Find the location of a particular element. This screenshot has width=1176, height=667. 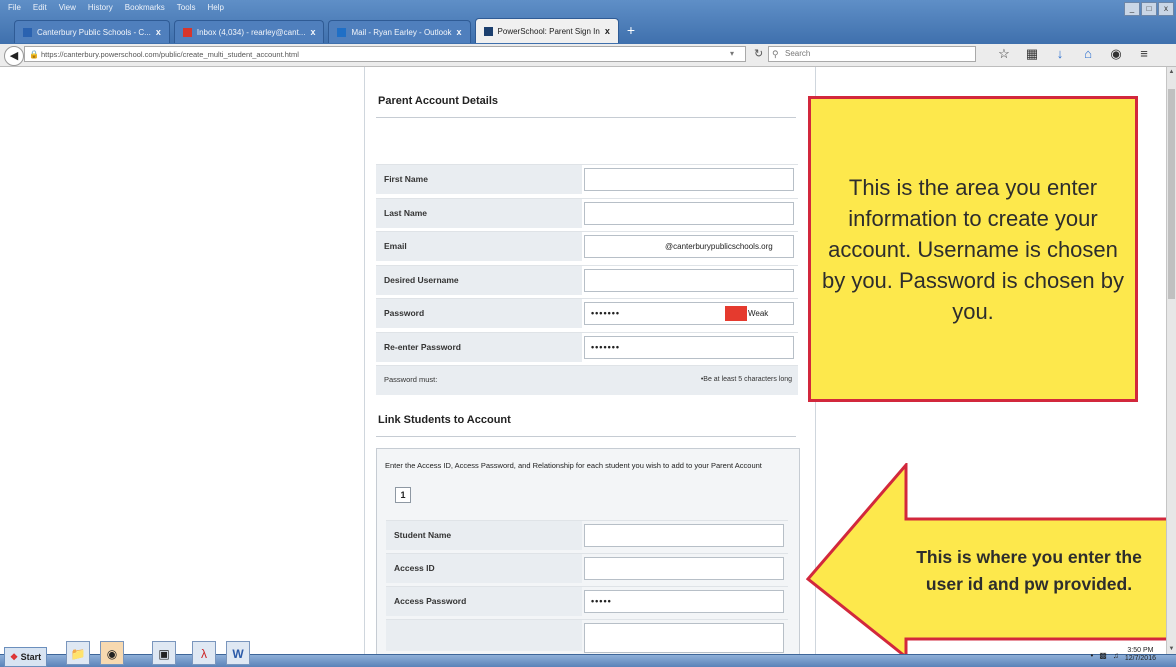

password-label: Password is located at coordinates (404, 313).